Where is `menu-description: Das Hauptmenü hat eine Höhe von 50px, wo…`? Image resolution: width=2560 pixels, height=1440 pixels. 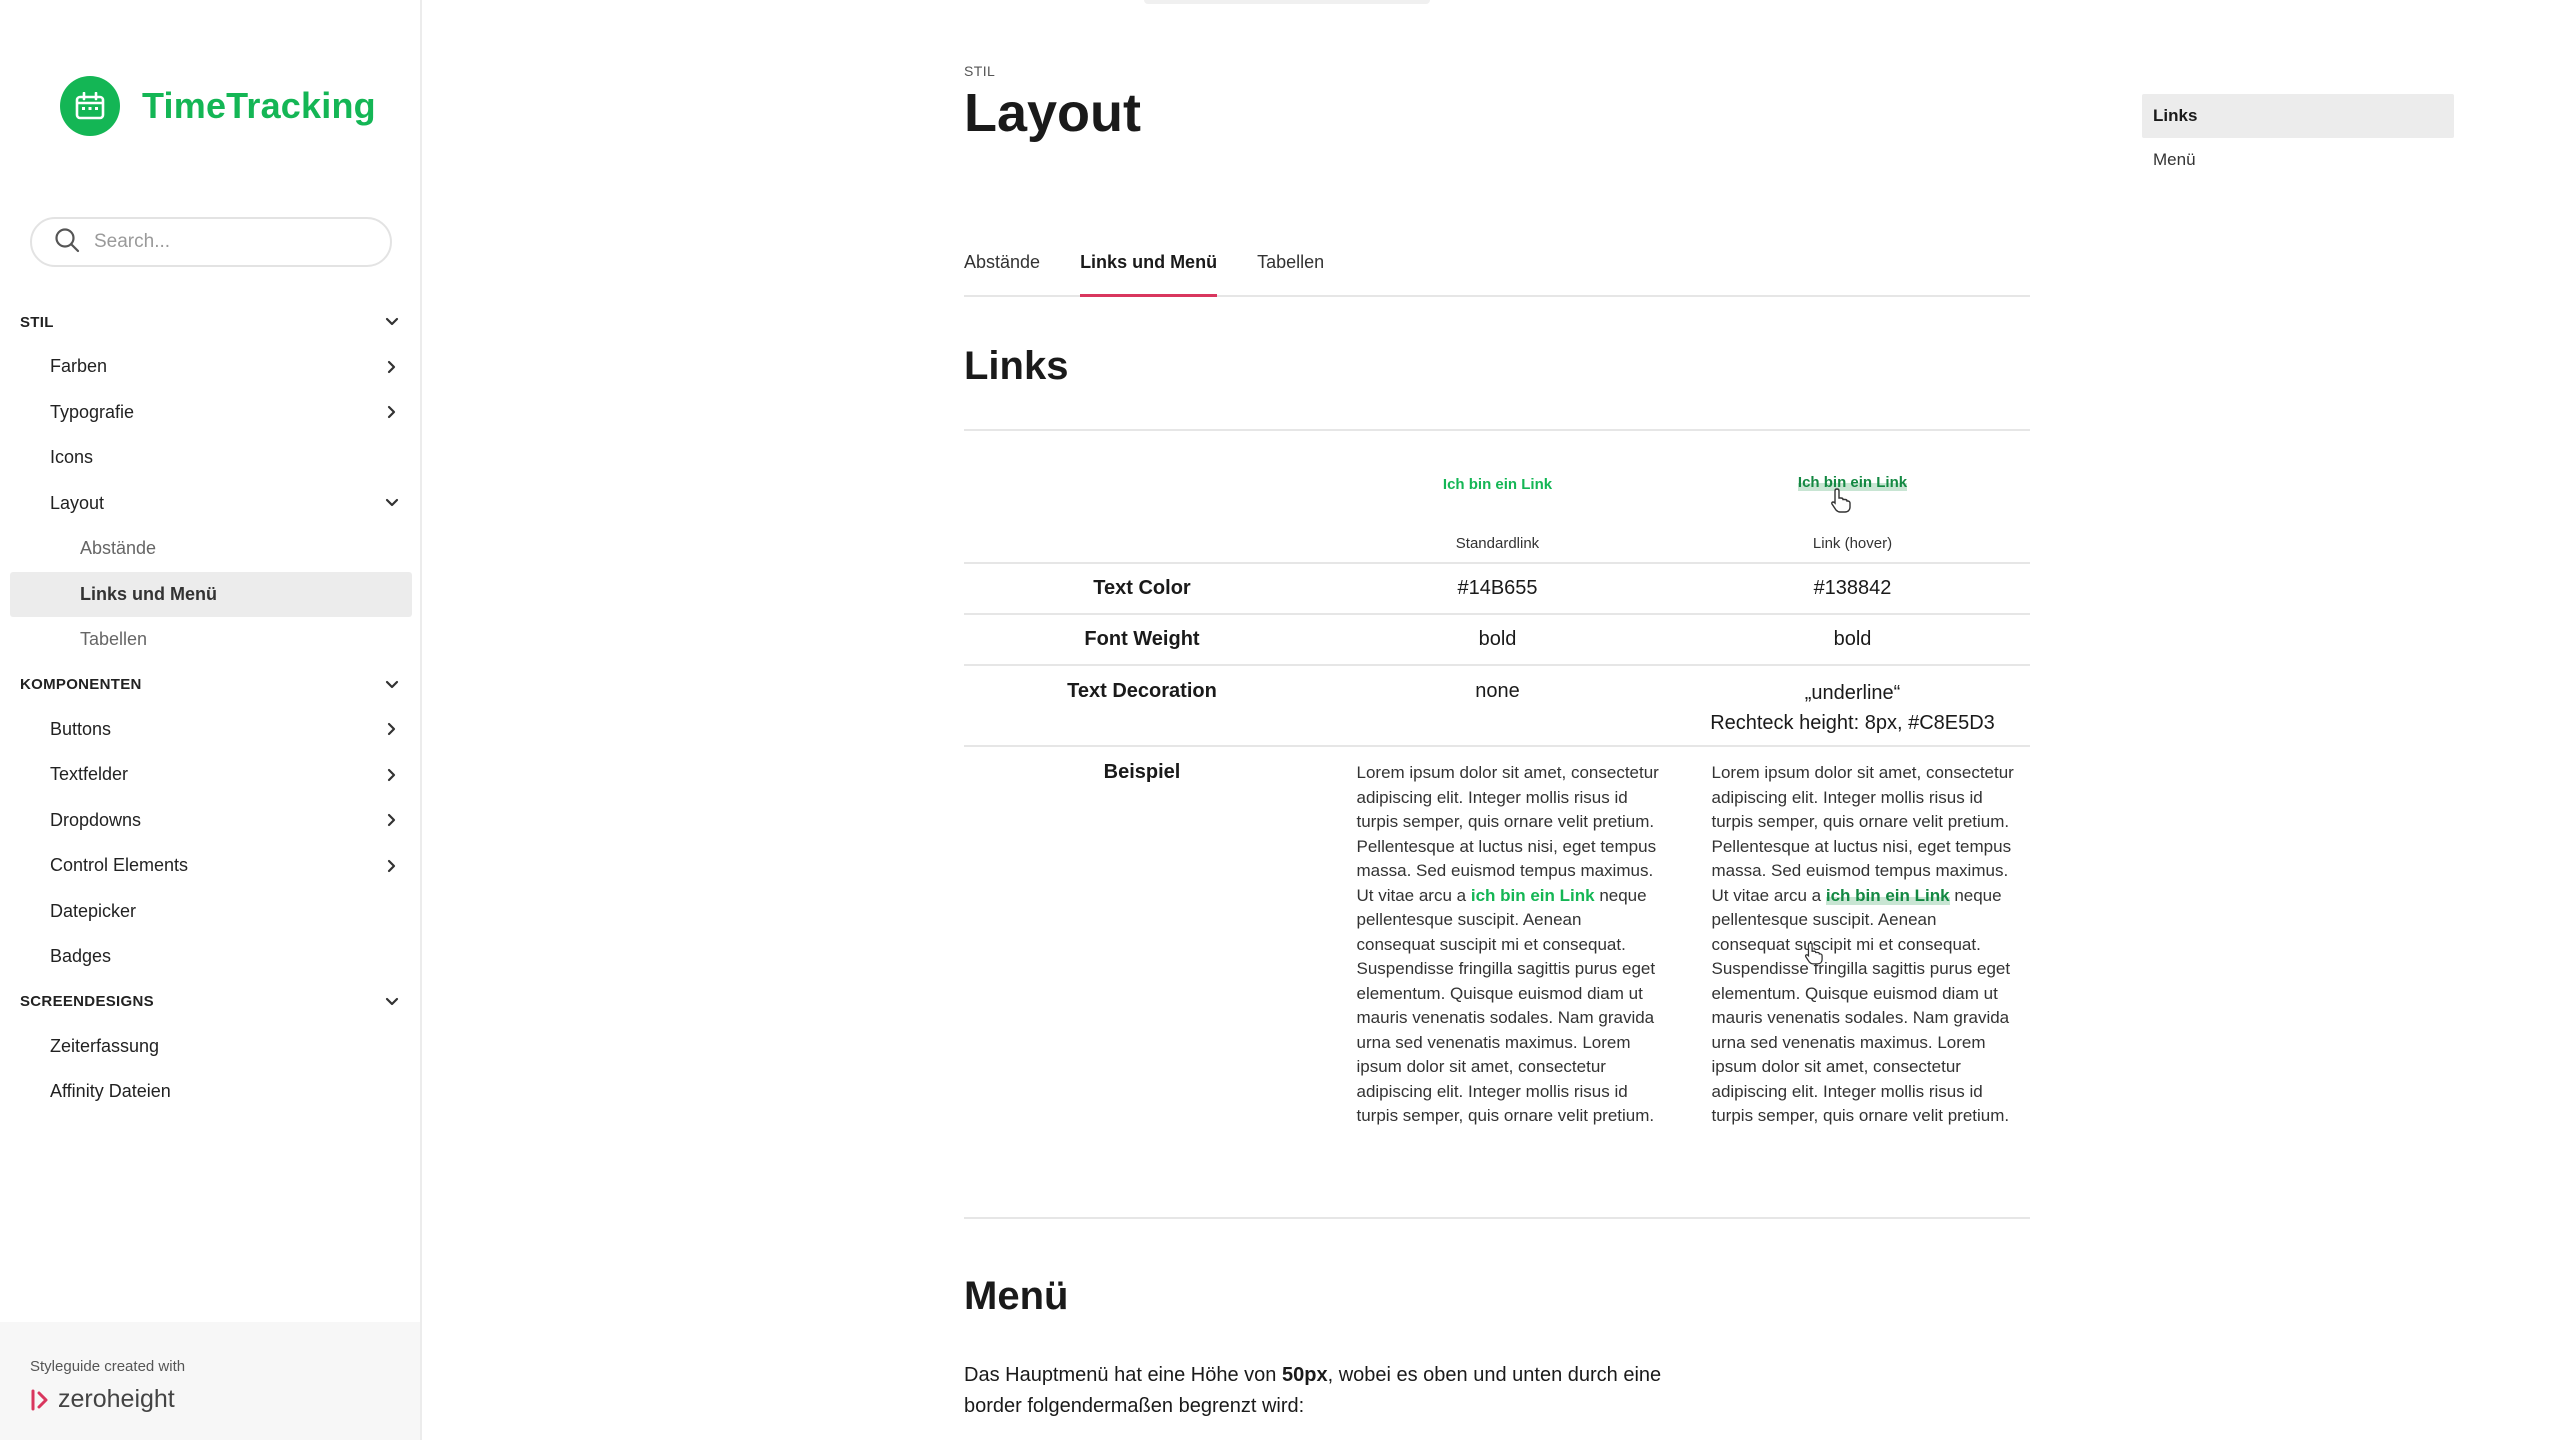 menu-description: Das Hauptmenü hat eine Höhe von 50px, wo… is located at coordinates (1324, 1391).